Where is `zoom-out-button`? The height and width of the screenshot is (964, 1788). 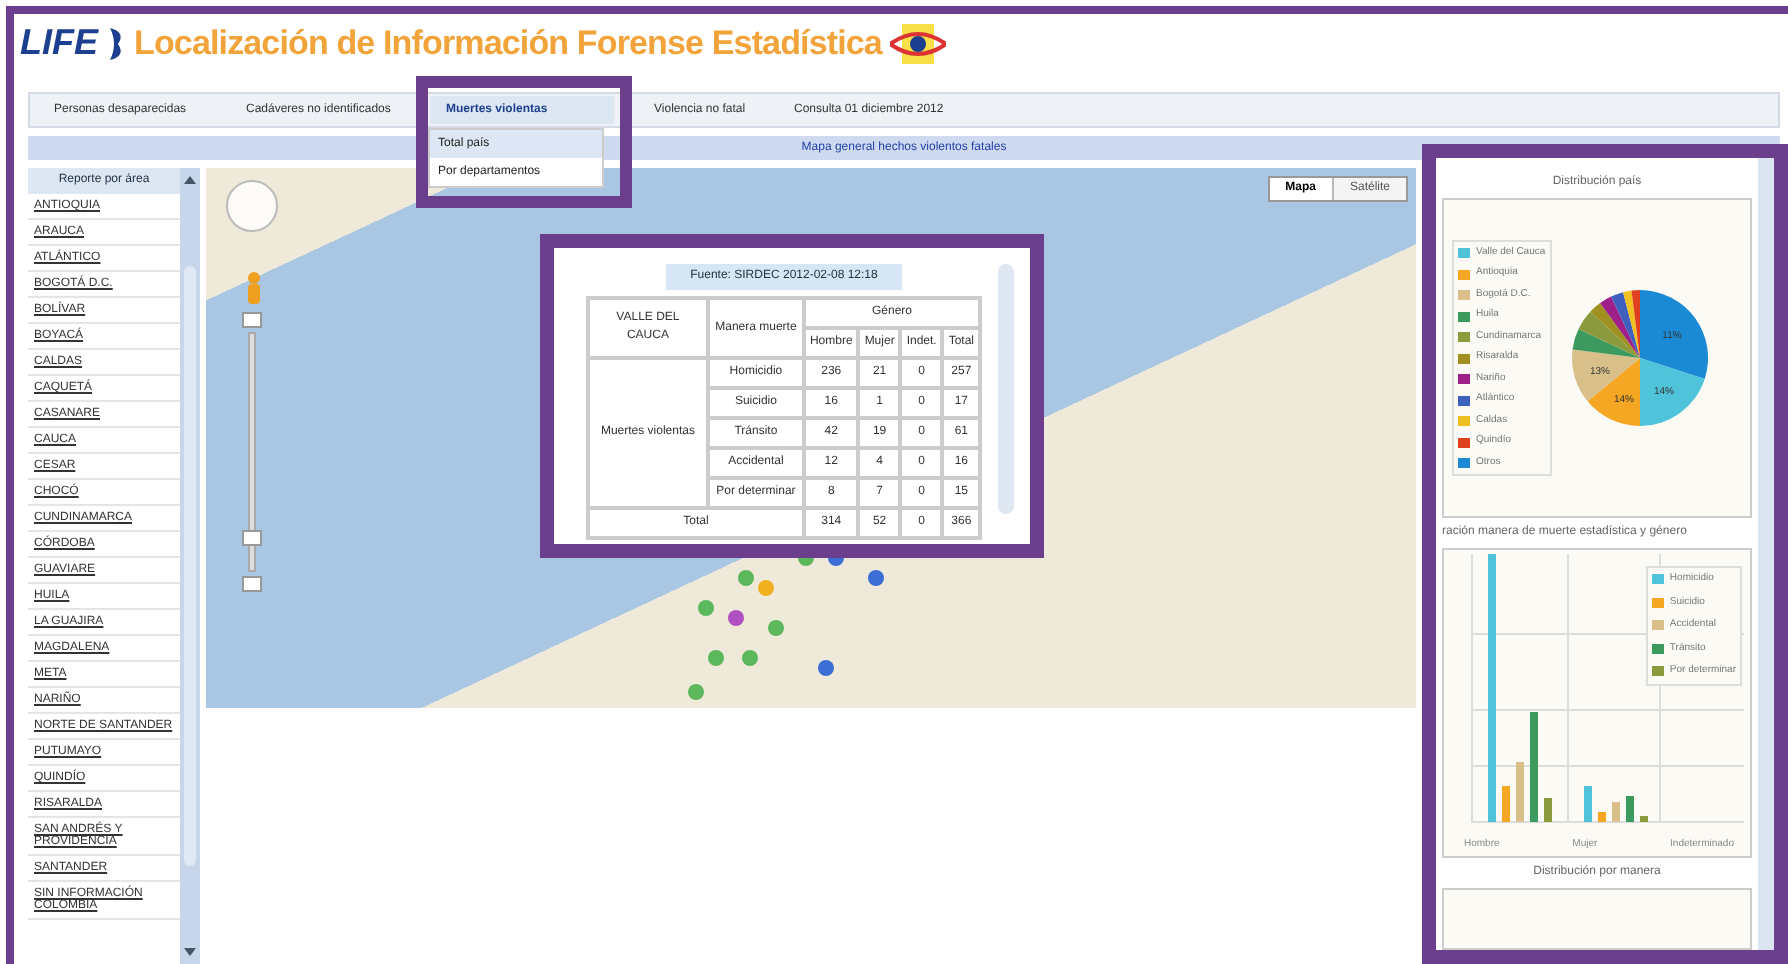 zoom-out-button is located at coordinates (252, 584).